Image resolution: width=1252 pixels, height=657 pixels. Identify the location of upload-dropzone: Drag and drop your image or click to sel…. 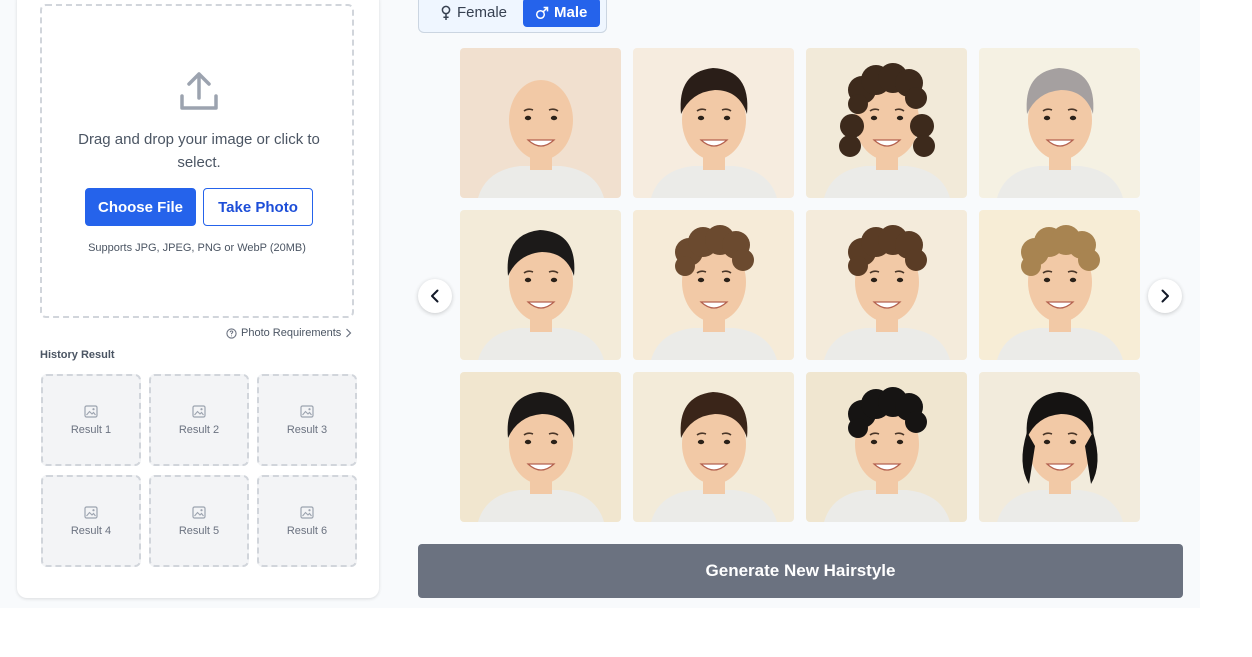
(197, 161).